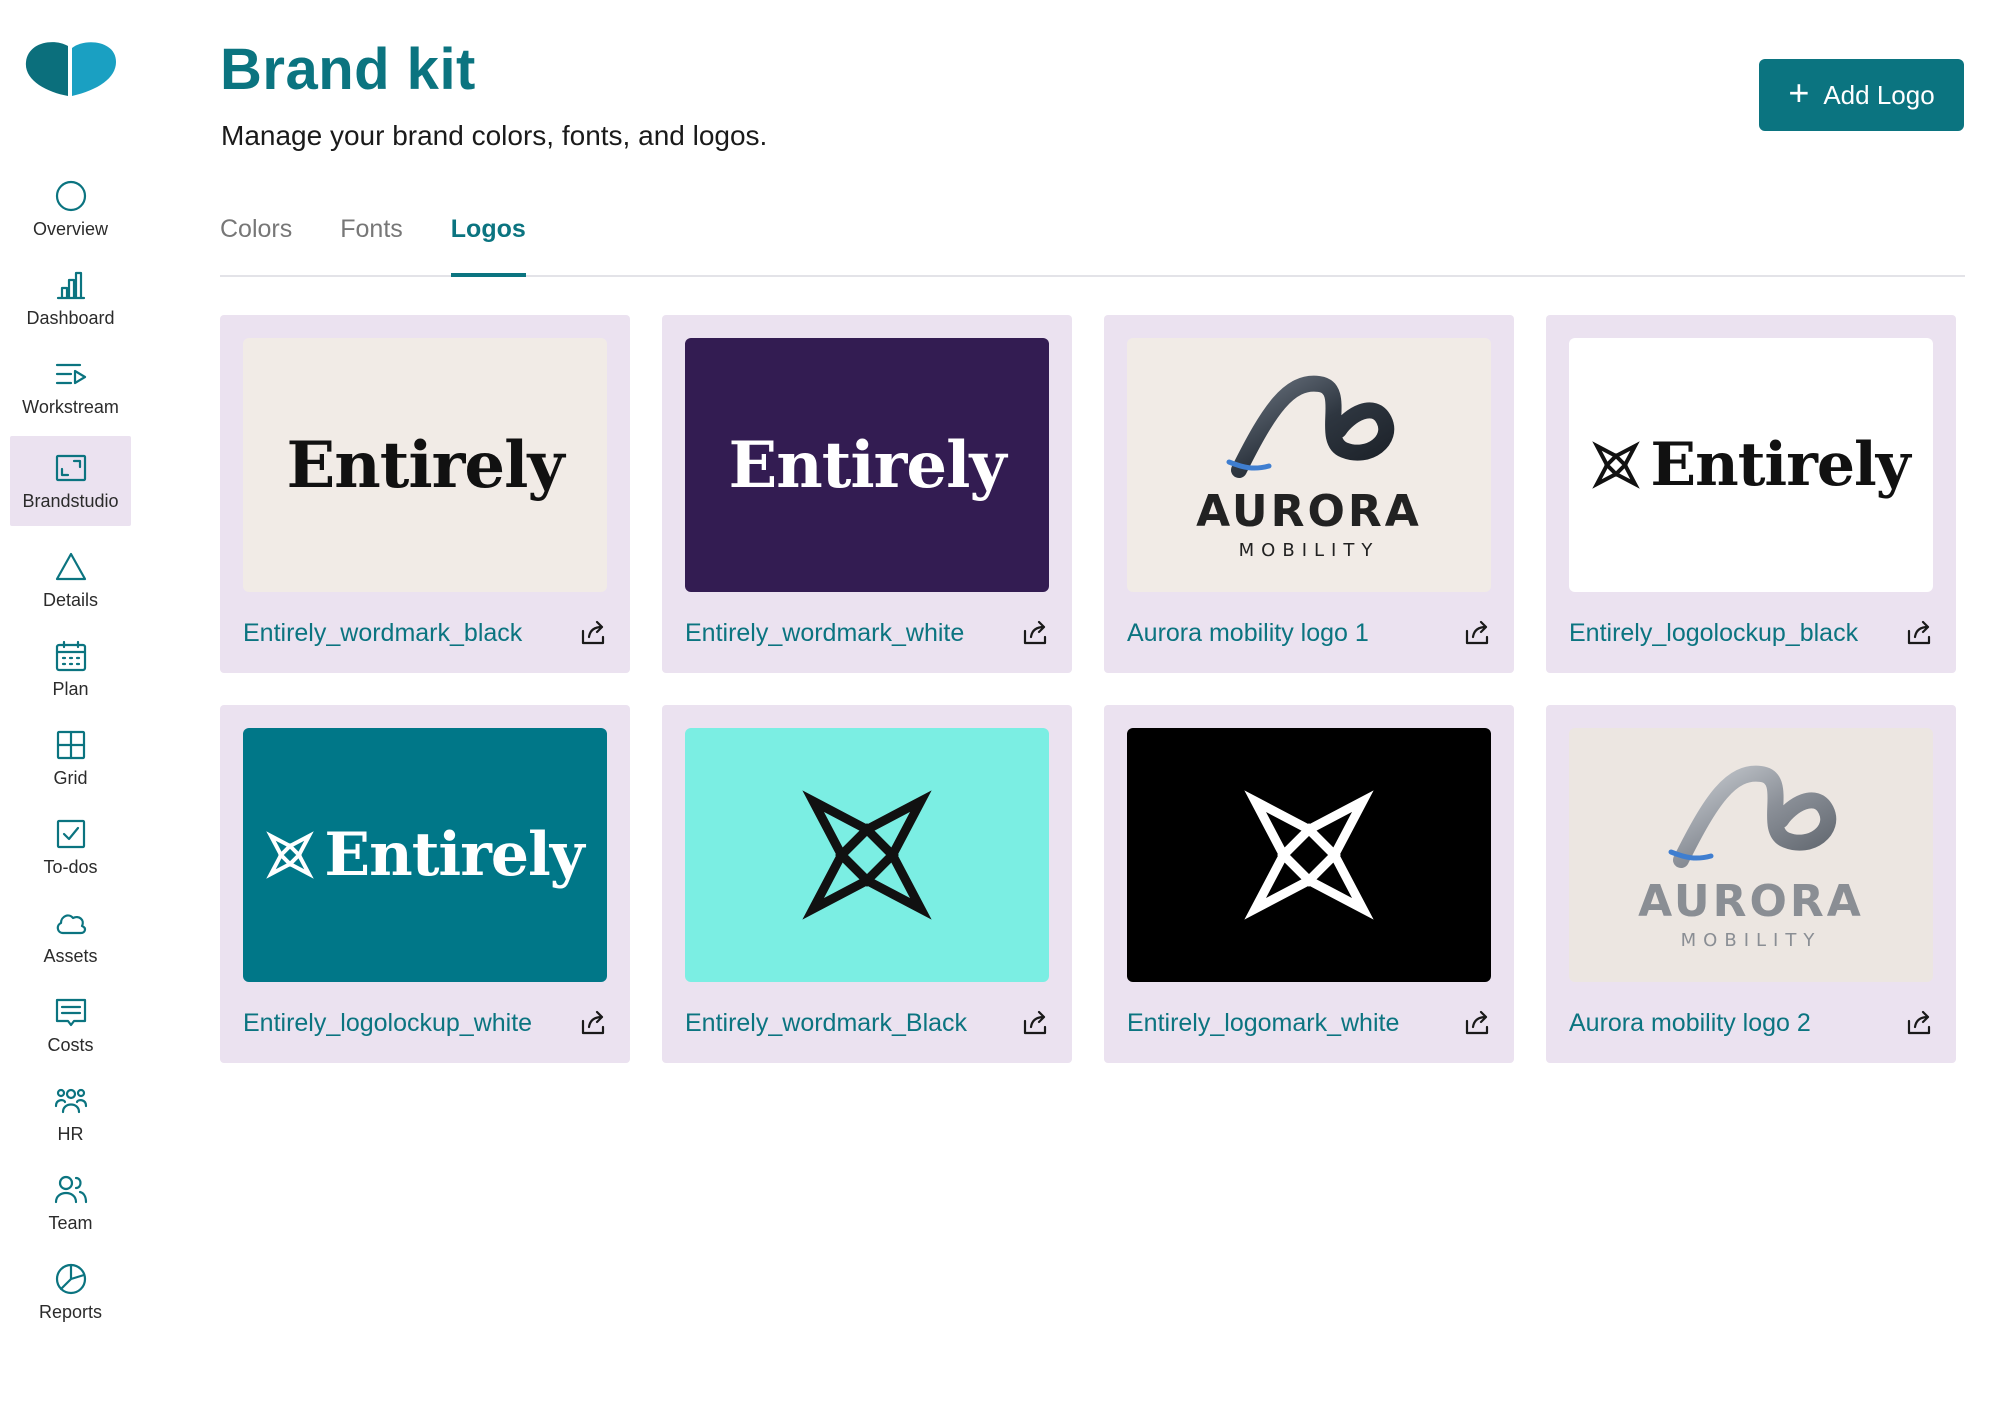  Describe the element at coordinates (70, 778) in the screenshot. I see `sidebar-item-label: Grid` at that location.